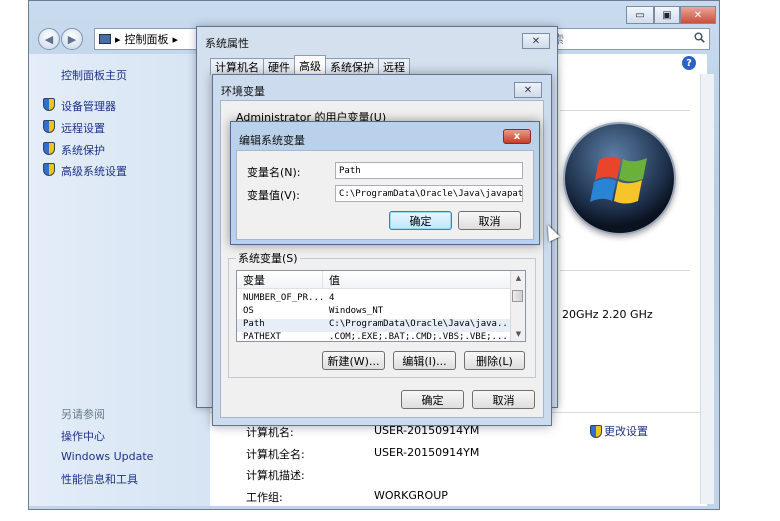  What do you see at coordinates (699, 39) in the screenshot?
I see `search-icon` at bounding box center [699, 39].